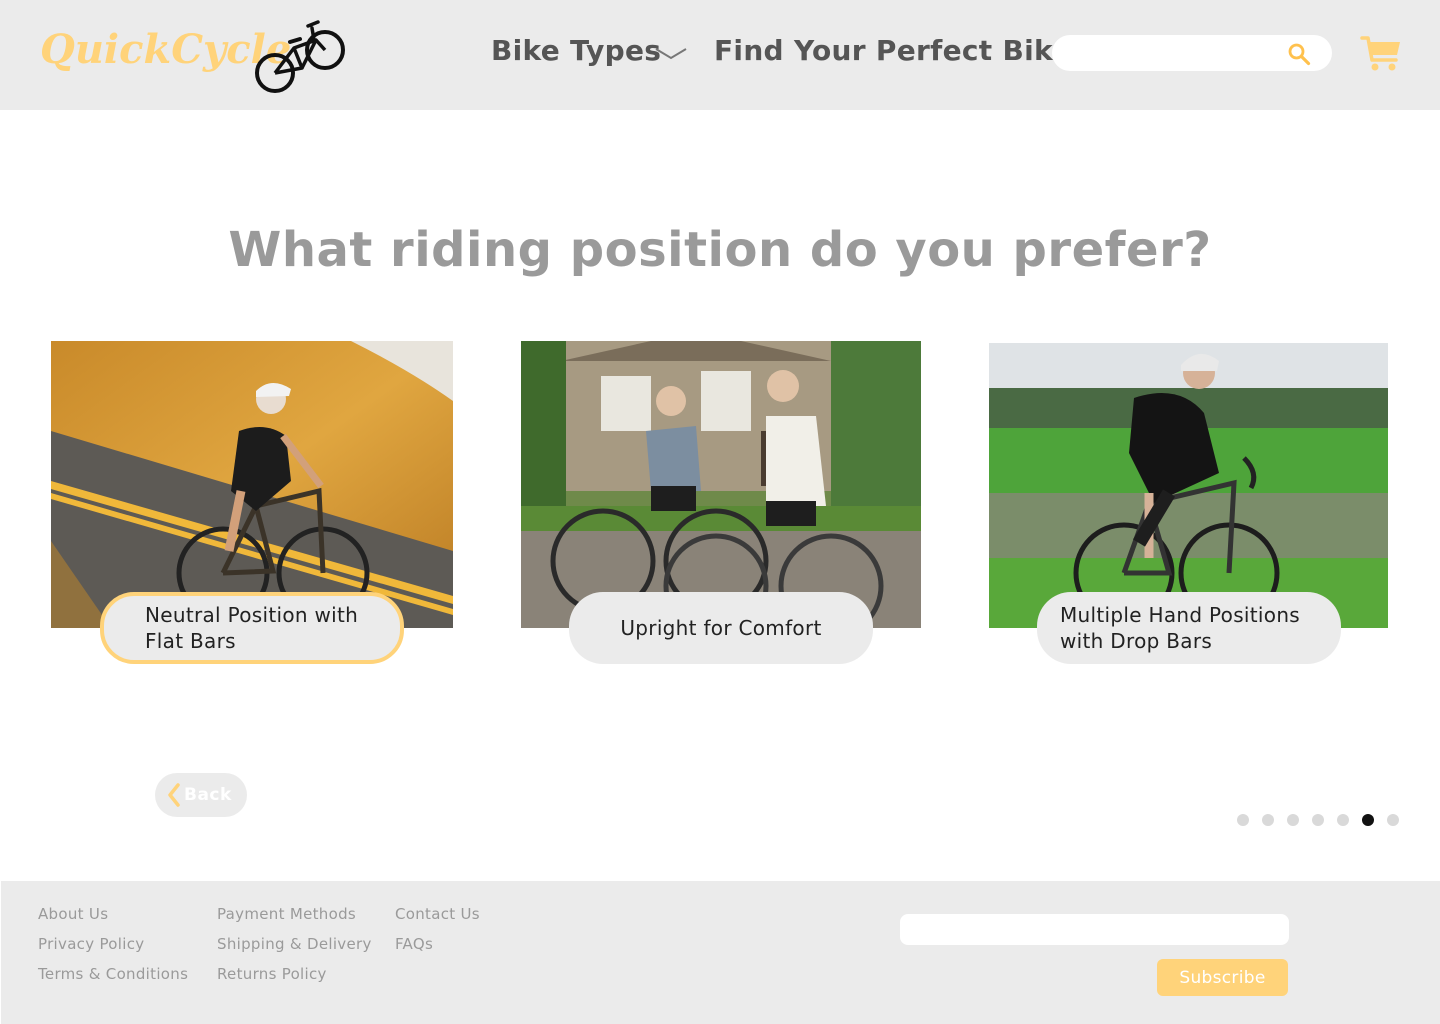  Describe the element at coordinates (721, 484) in the screenshot. I see `option-image-upright` at that location.